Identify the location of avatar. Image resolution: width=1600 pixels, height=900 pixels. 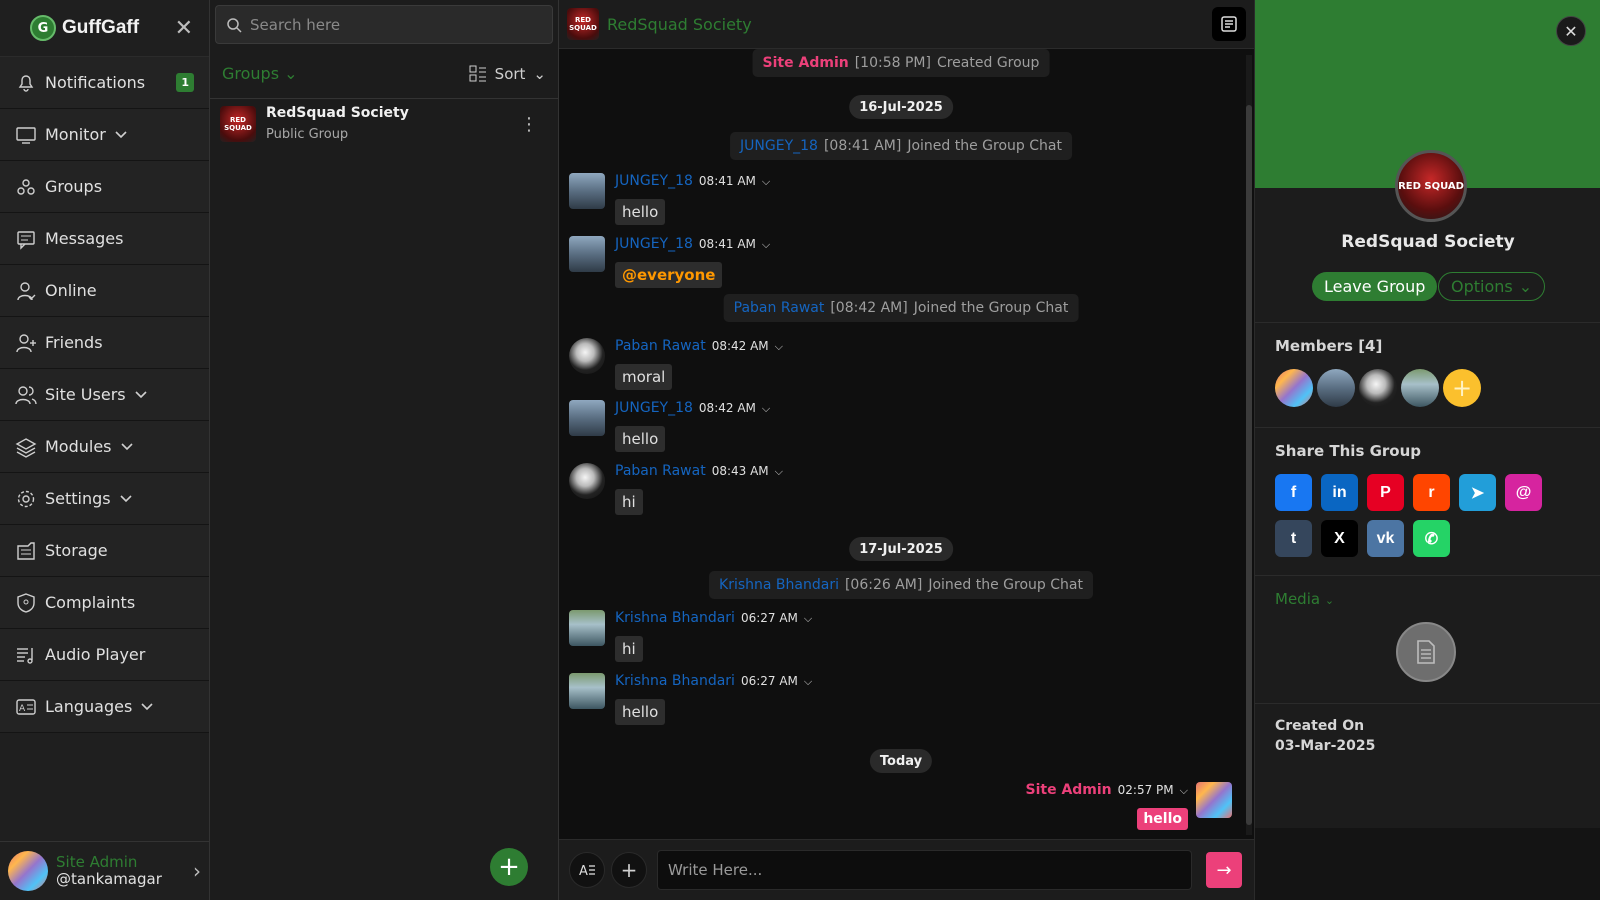
(28, 871).